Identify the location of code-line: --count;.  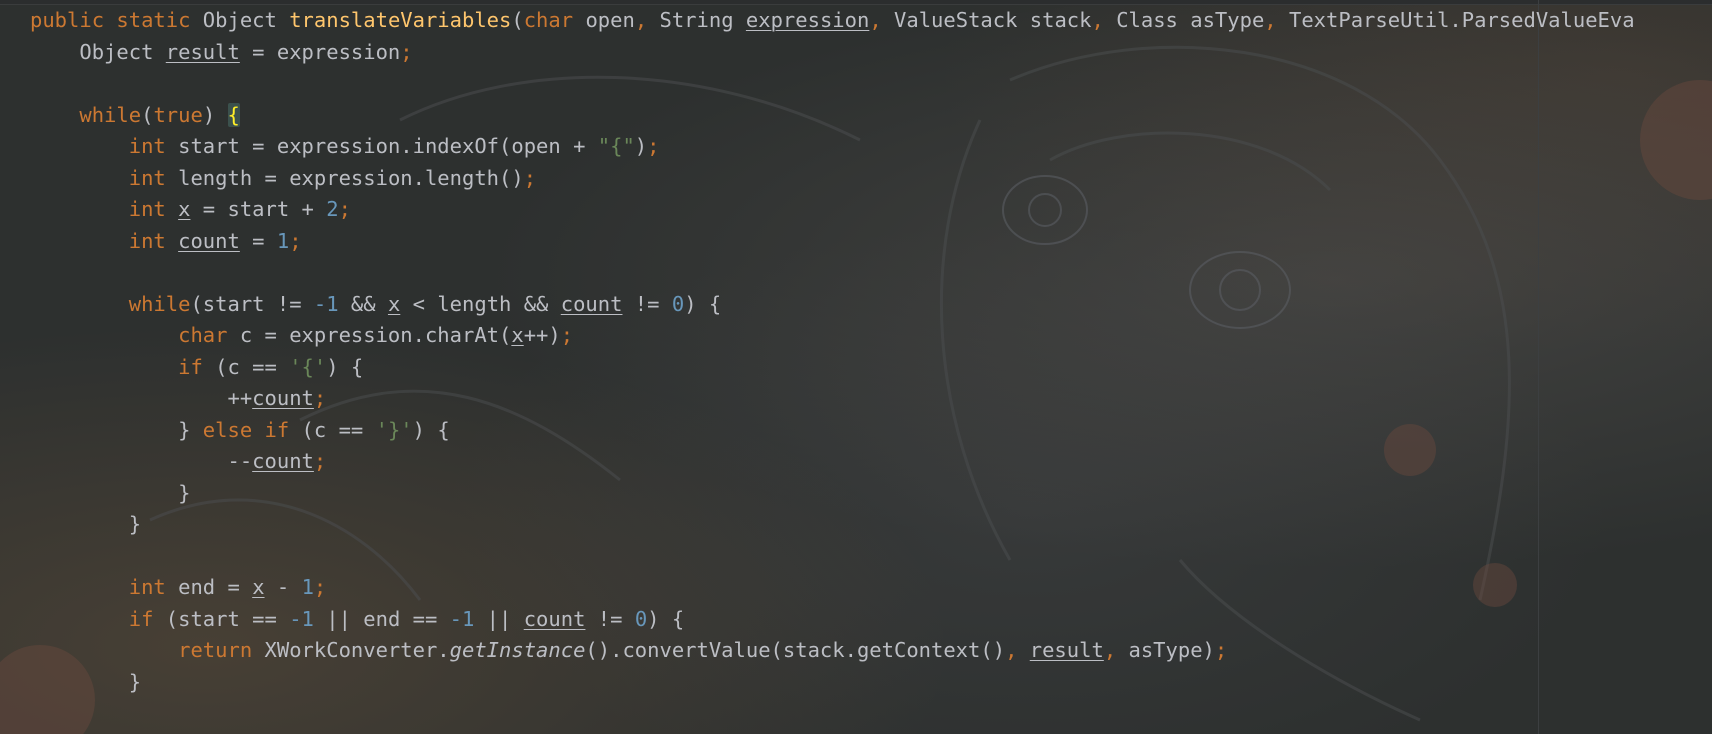
(178, 461).